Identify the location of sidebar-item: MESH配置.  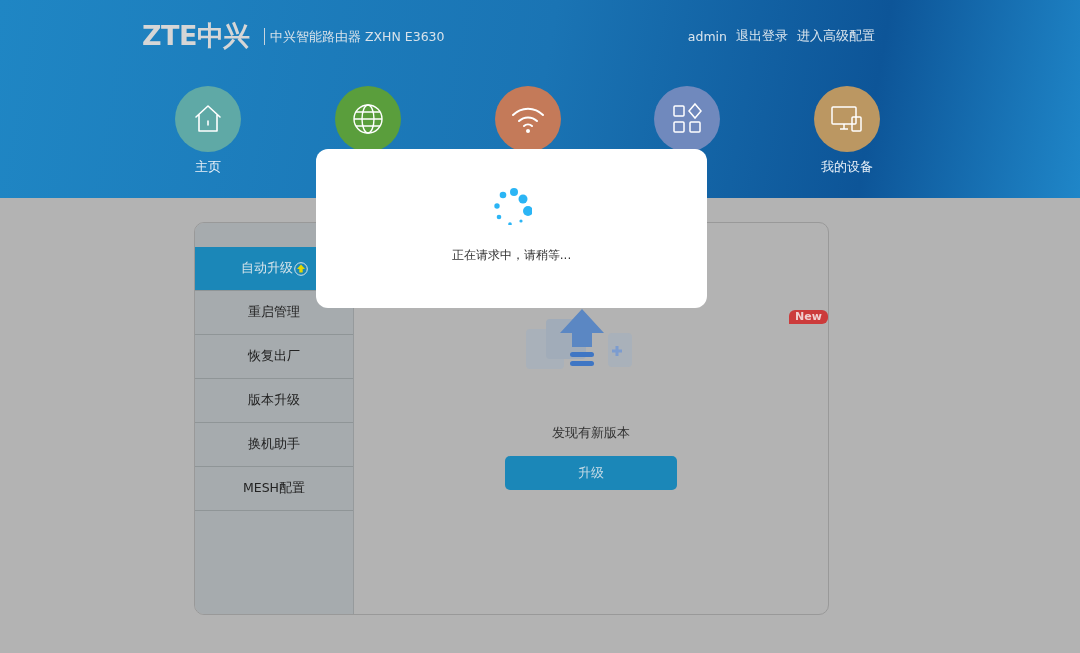
(274, 489).